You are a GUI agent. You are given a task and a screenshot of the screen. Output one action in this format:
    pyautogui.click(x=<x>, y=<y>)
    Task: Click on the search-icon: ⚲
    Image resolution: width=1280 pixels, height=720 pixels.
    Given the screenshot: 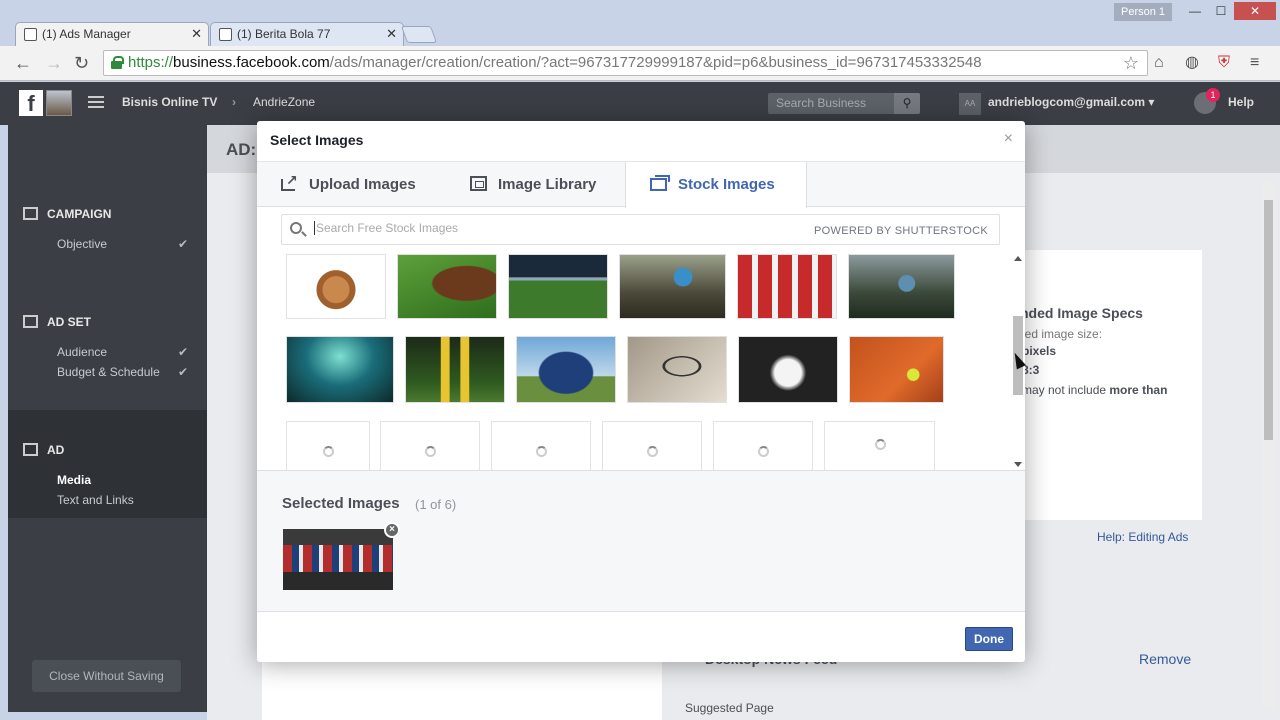 What is the action you would take?
    pyautogui.click(x=907, y=103)
    